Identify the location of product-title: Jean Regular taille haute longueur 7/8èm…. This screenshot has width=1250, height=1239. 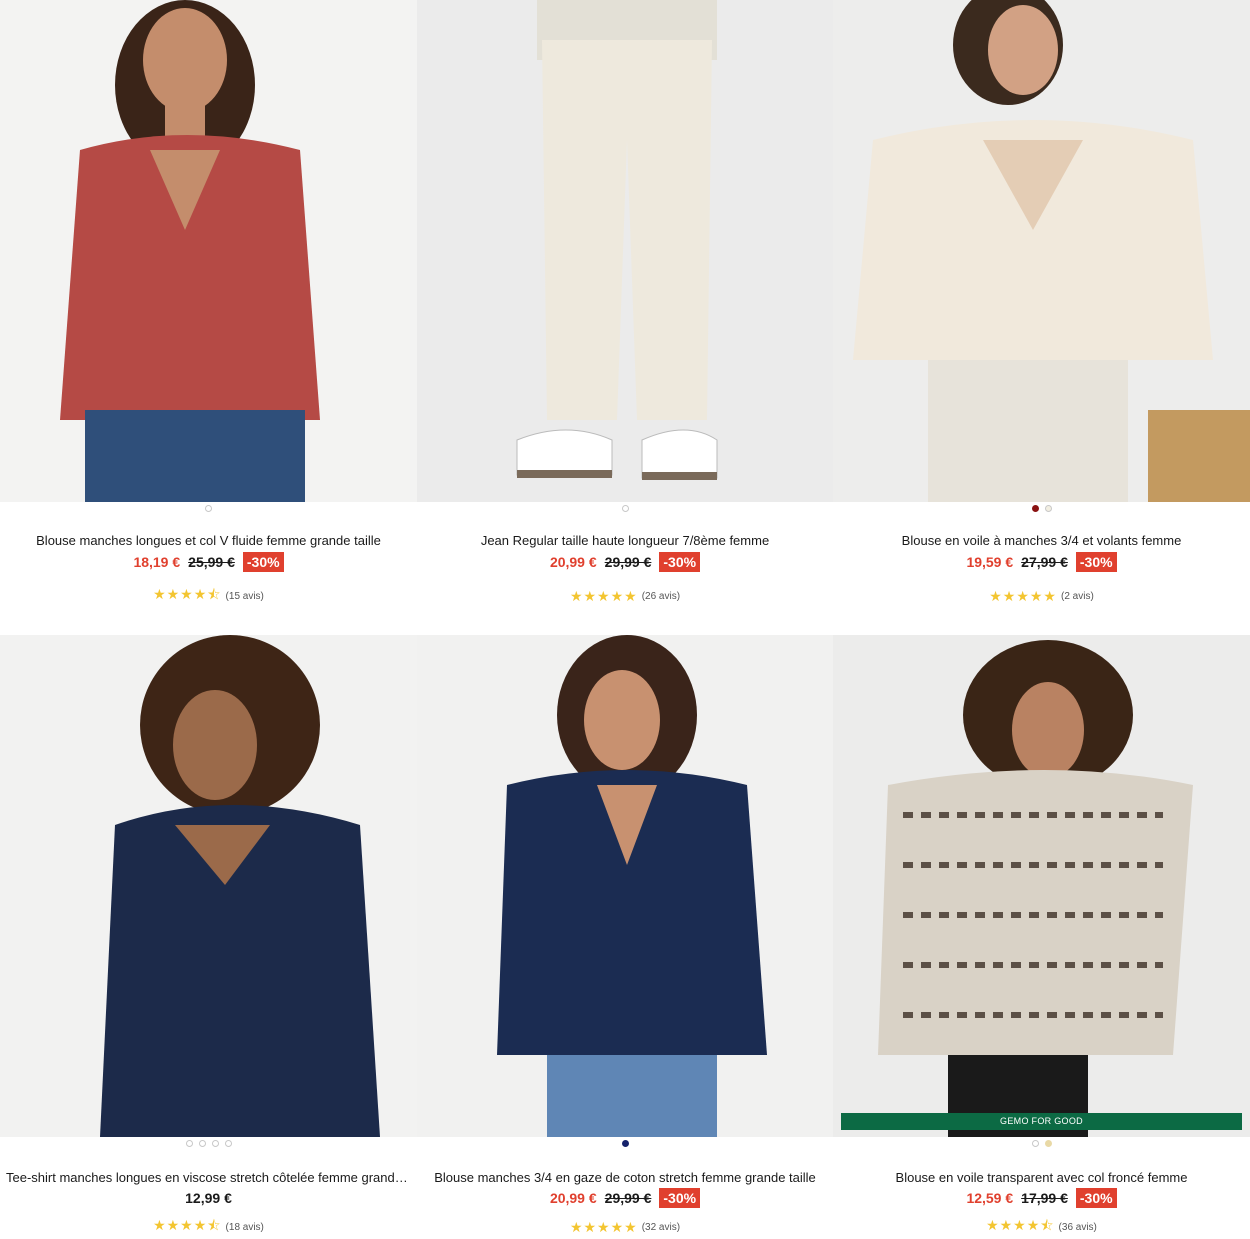
(625, 540).